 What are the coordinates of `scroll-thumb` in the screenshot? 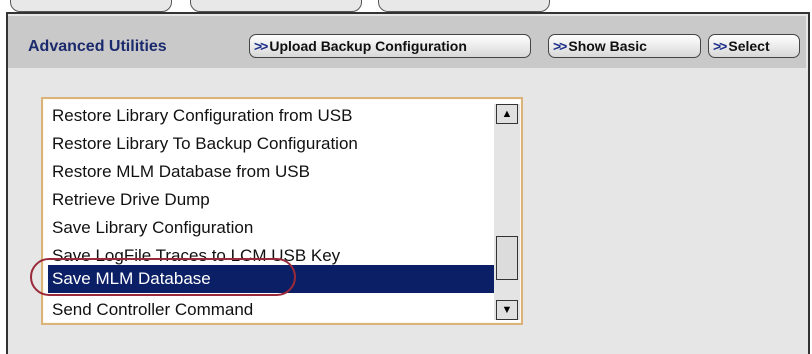 It's located at (507, 258).